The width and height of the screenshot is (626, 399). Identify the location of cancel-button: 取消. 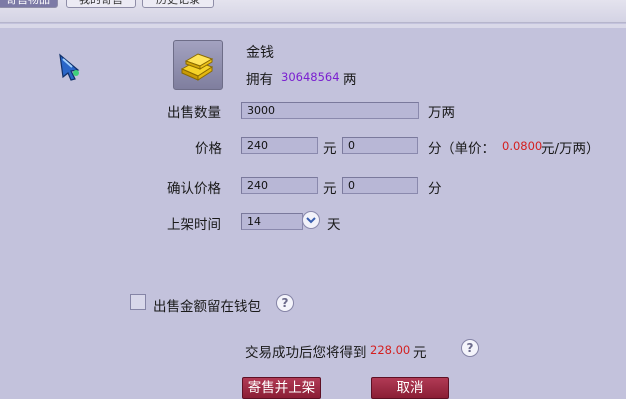
(410, 388).